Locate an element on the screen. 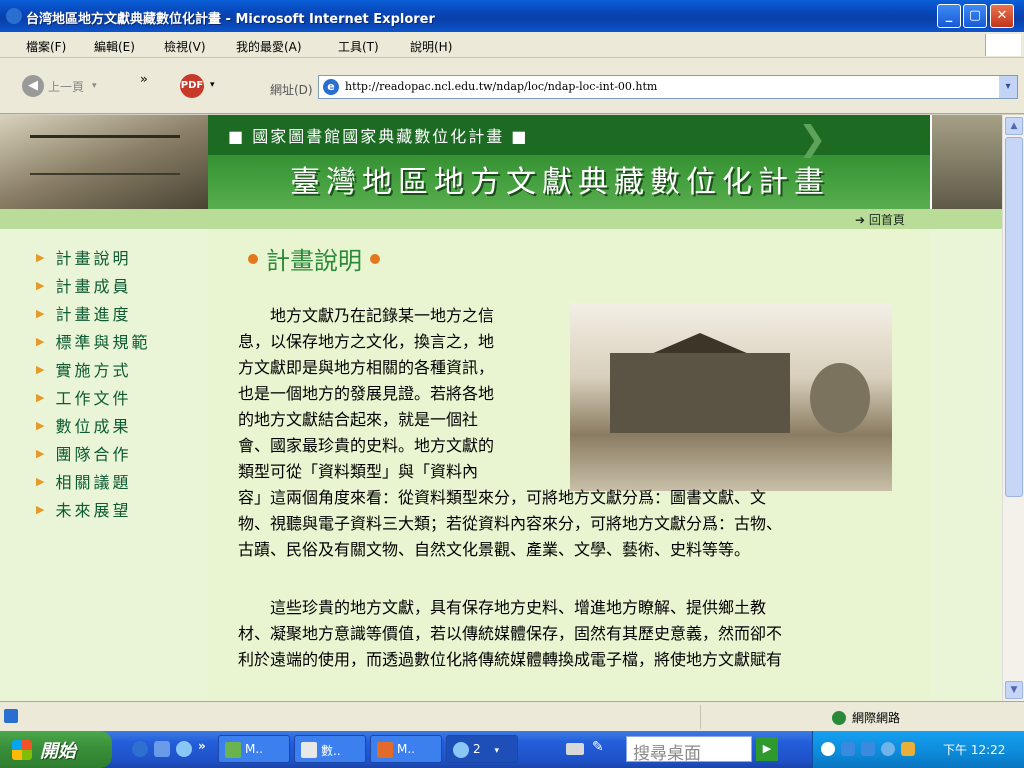 Image resolution: width=1024 pixels, height=768 pixels. scroll-thumb is located at coordinates (1014, 317).